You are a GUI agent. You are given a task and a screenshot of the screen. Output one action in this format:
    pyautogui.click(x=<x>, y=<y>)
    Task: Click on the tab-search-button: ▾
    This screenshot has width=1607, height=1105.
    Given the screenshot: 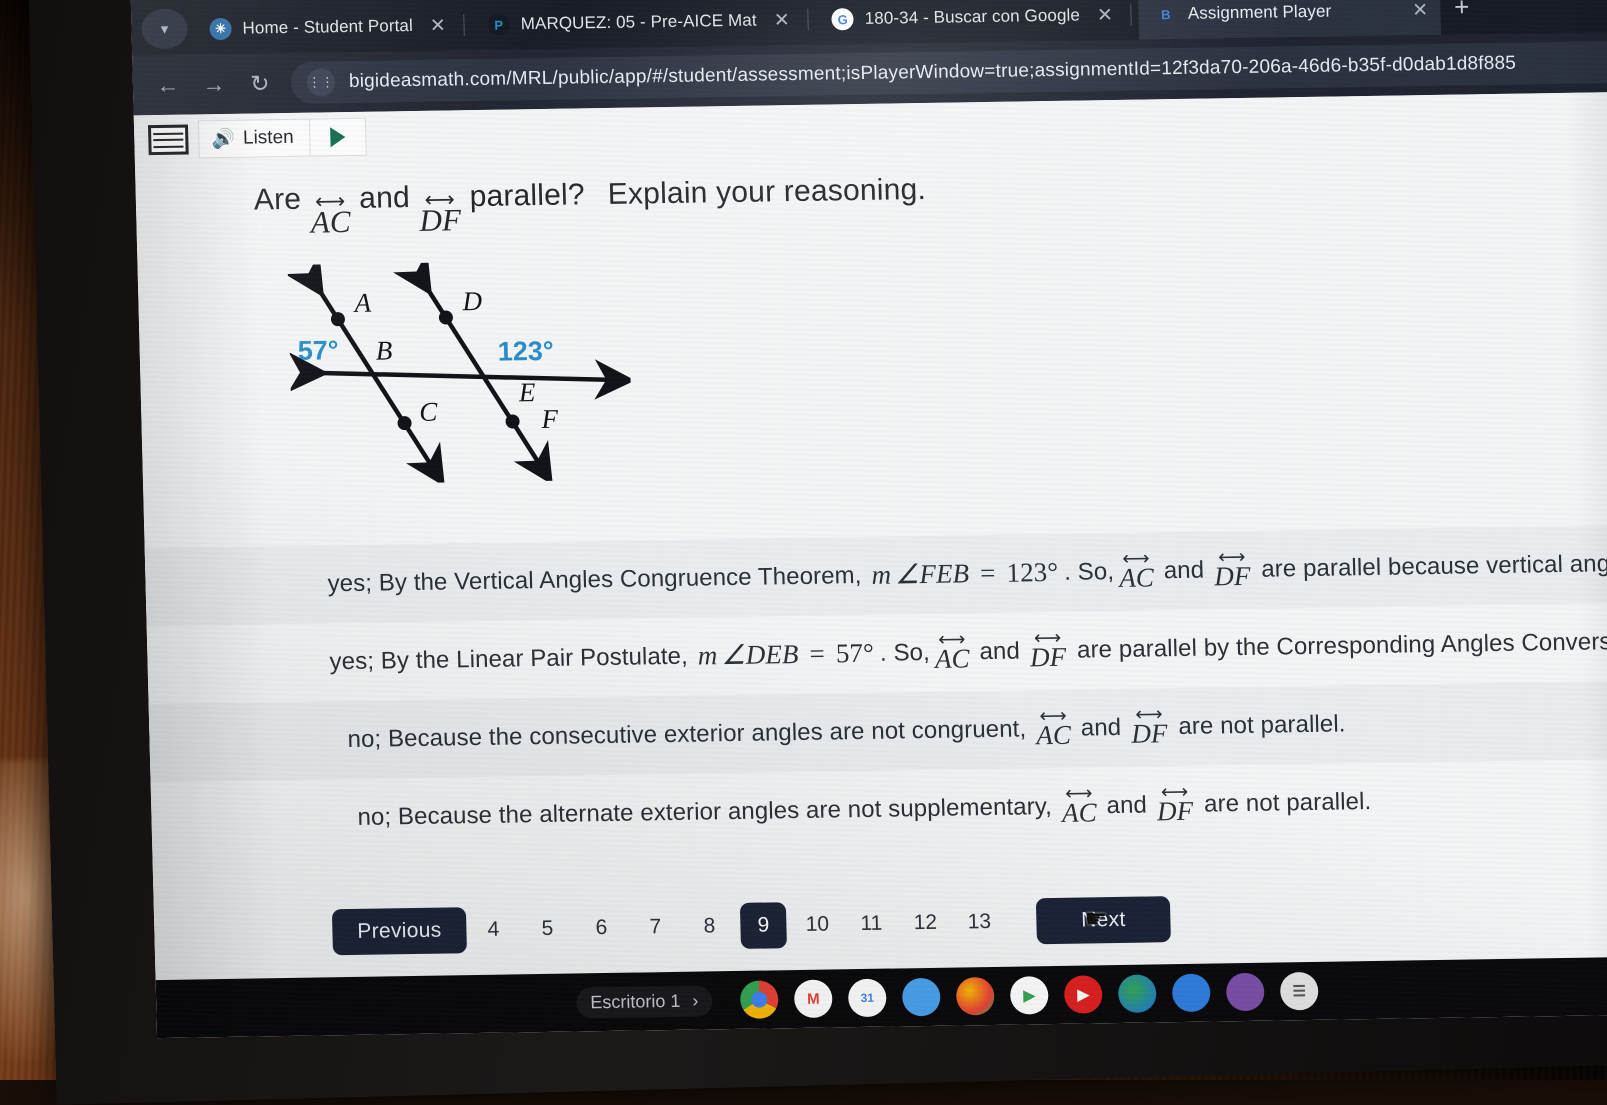 What is the action you would take?
    pyautogui.click(x=165, y=29)
    